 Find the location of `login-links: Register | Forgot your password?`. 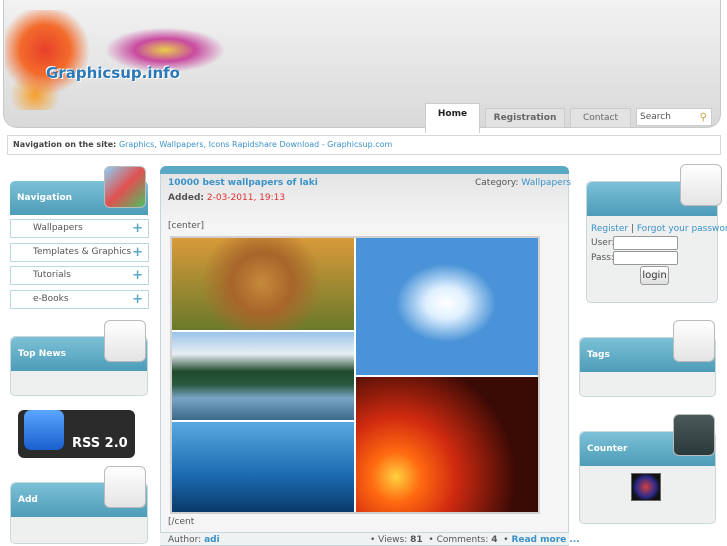

login-links: Register | Forgot your password? is located at coordinates (659, 229).